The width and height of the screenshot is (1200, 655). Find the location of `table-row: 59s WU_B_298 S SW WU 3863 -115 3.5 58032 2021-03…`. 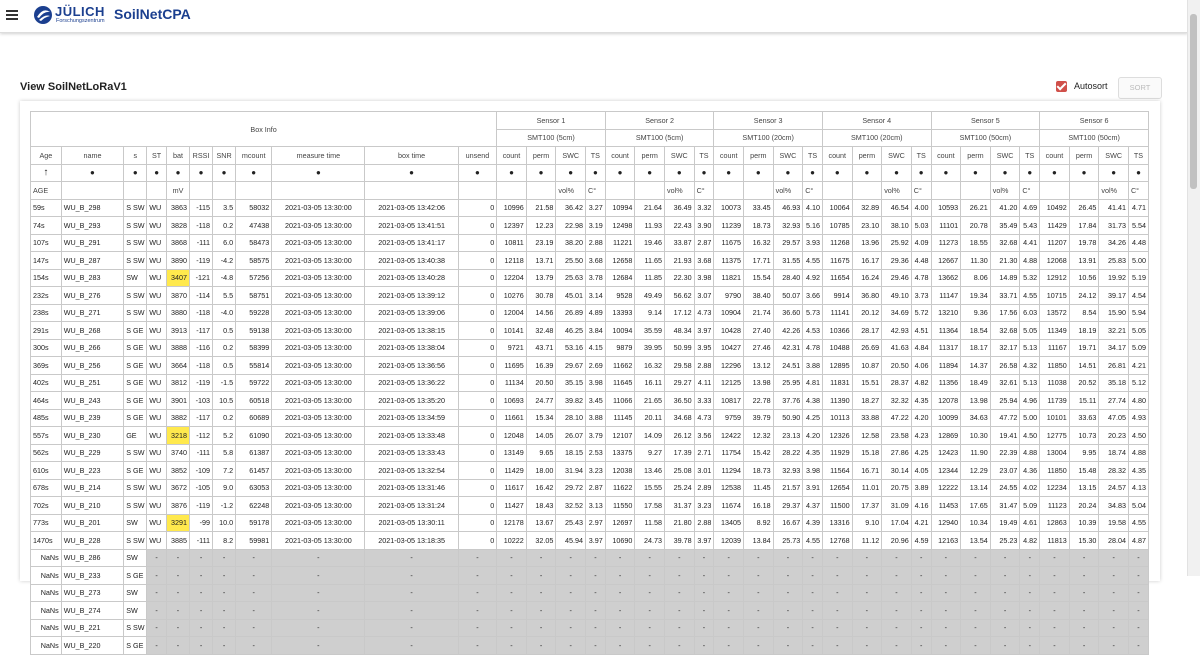

table-row: 59s WU_B_298 S SW WU 3863 -115 3.5 58032 2021-03… is located at coordinates (590, 207).